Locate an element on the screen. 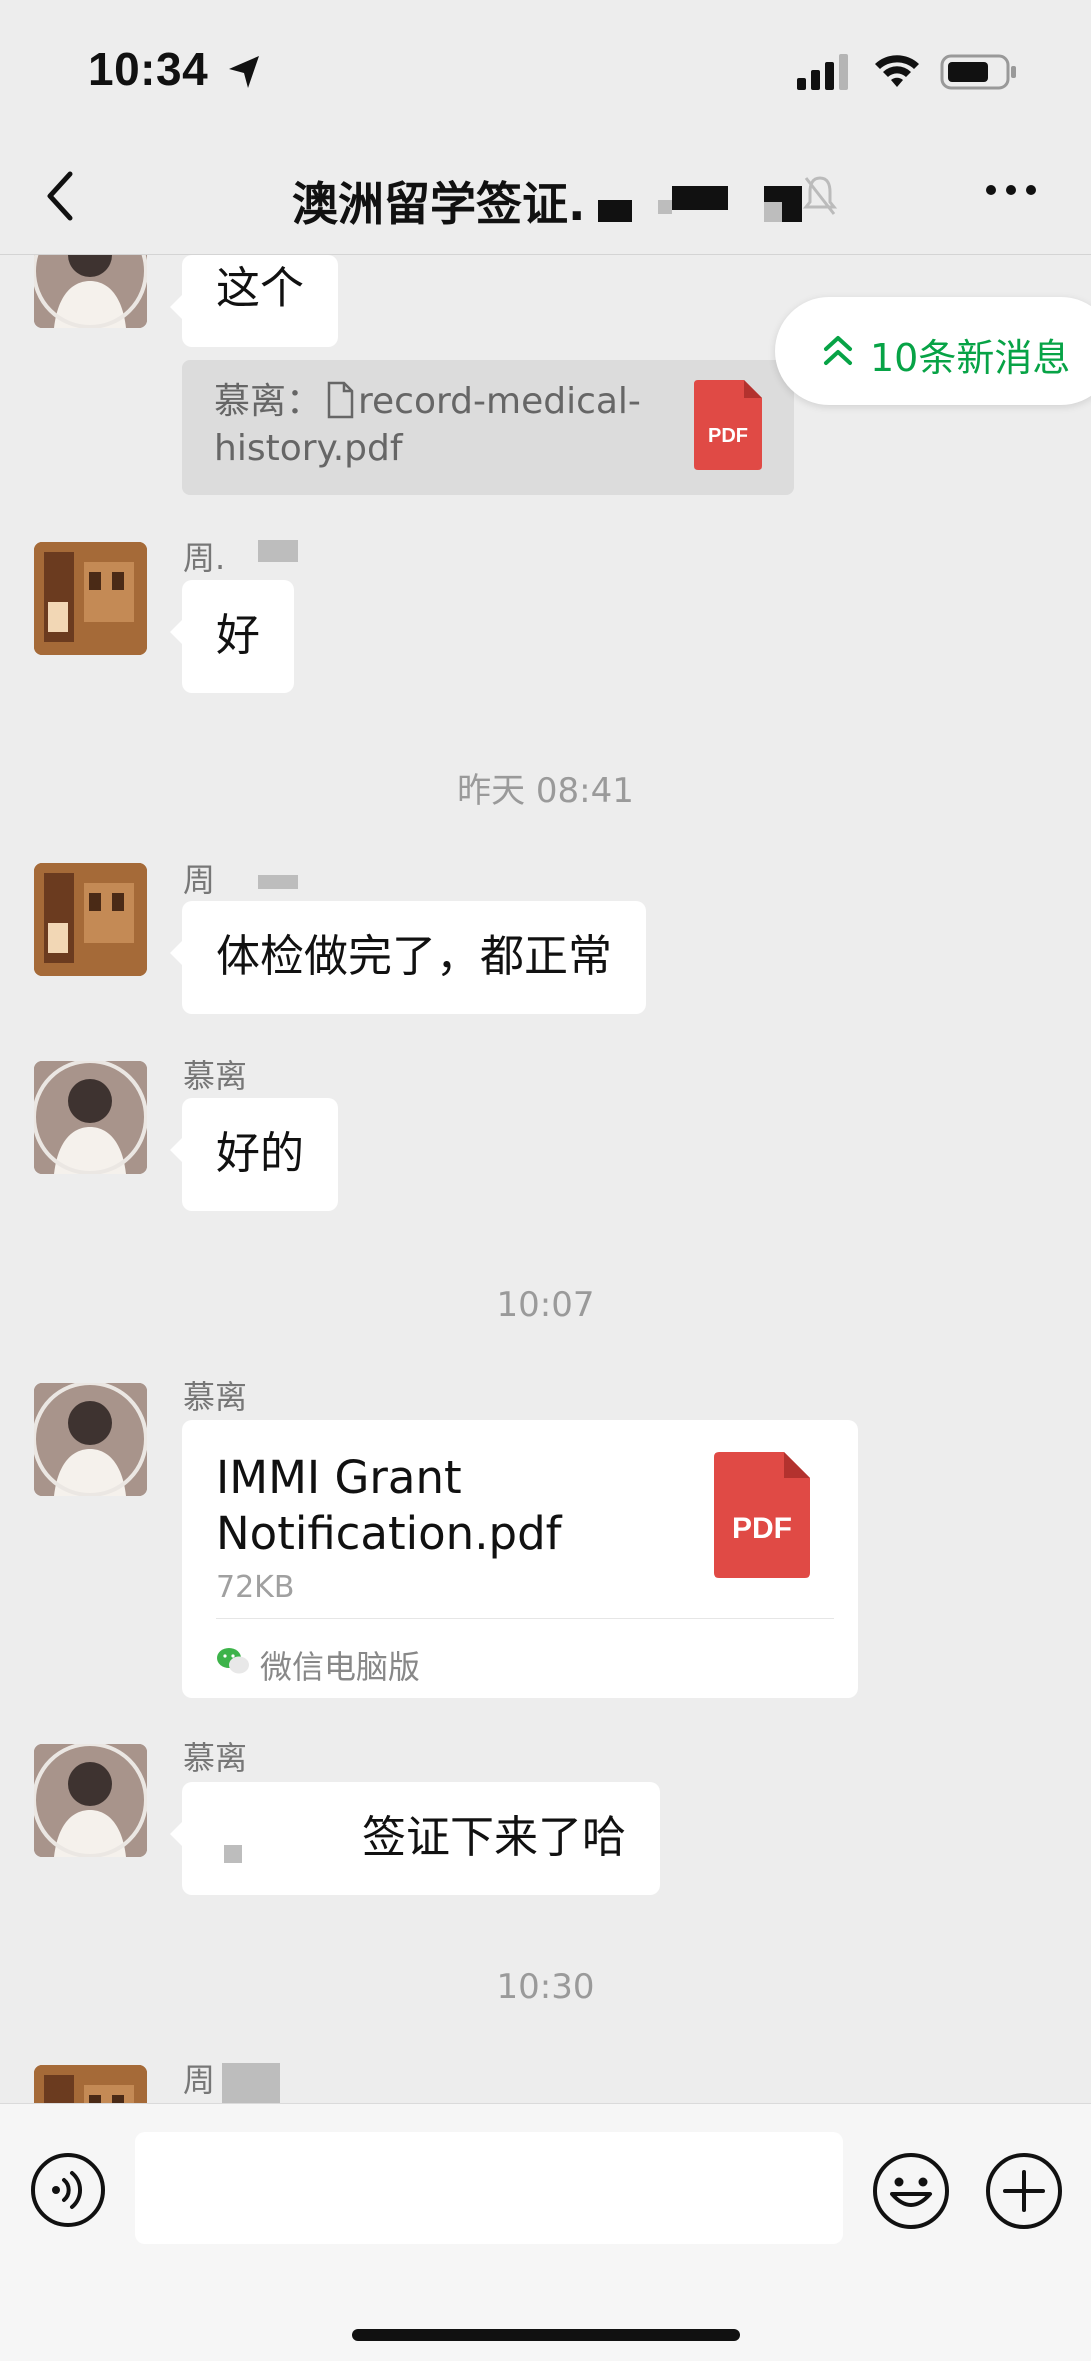 The image size is (1091, 2361). time-separator: 昨天 08:41 is located at coordinates (545, 791).